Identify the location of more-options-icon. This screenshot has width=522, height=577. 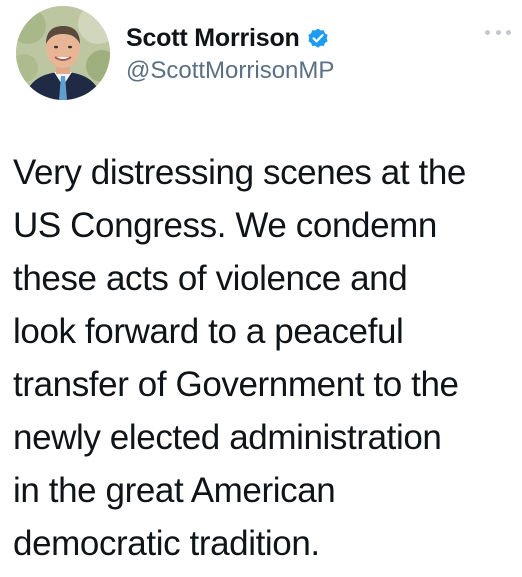
(498, 32).